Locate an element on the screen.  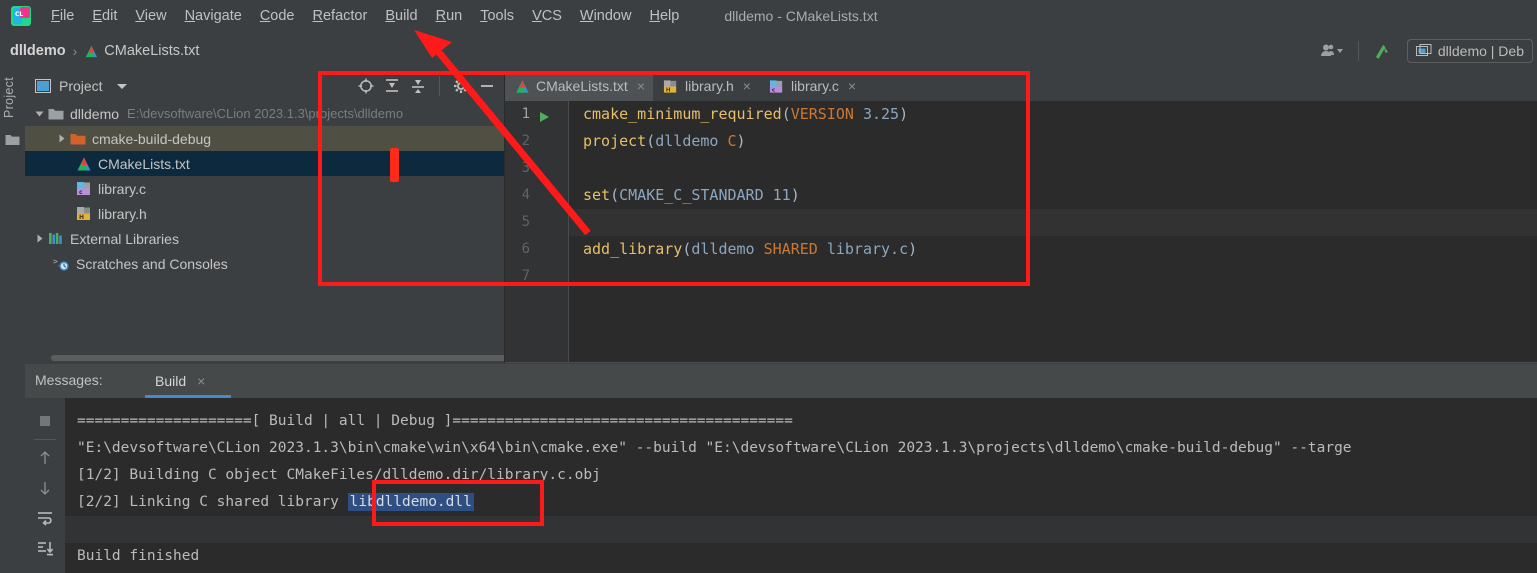
code-token: VERSION is located at coordinates (822, 114).